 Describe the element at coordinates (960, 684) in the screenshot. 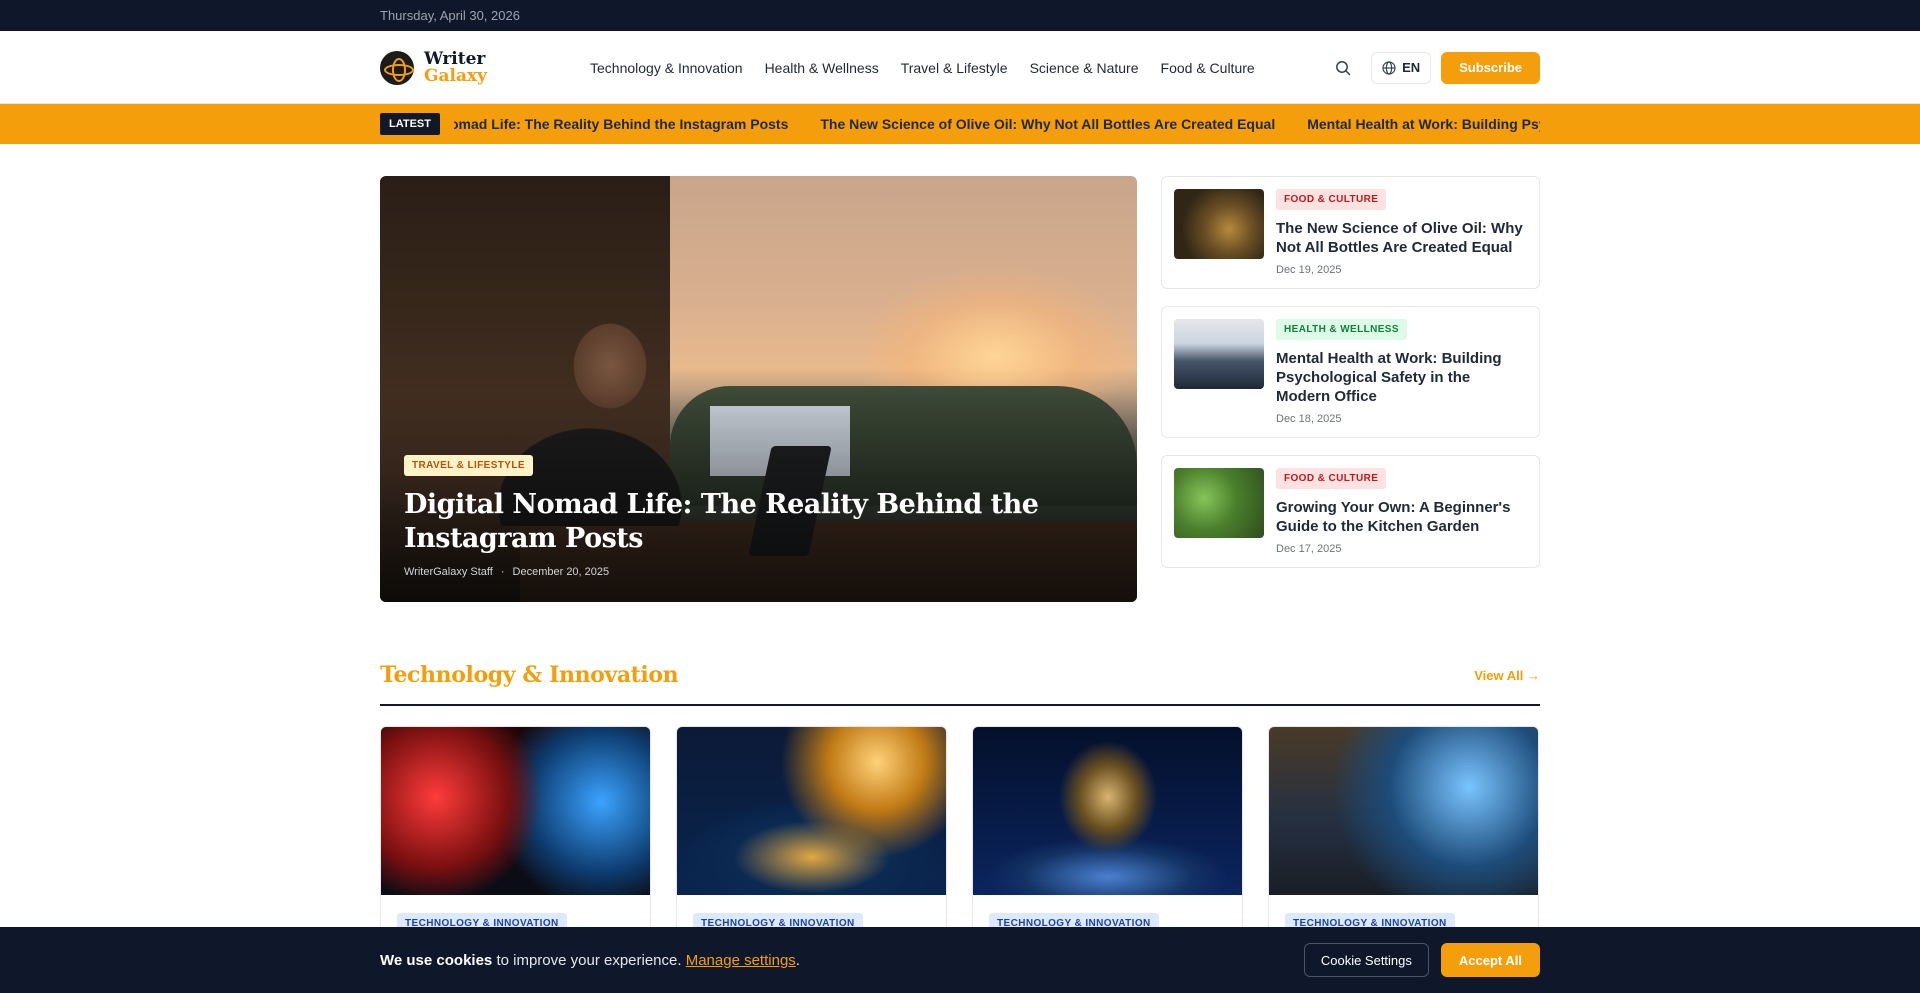

I see `section-header: Technology & Innovation View All →` at that location.